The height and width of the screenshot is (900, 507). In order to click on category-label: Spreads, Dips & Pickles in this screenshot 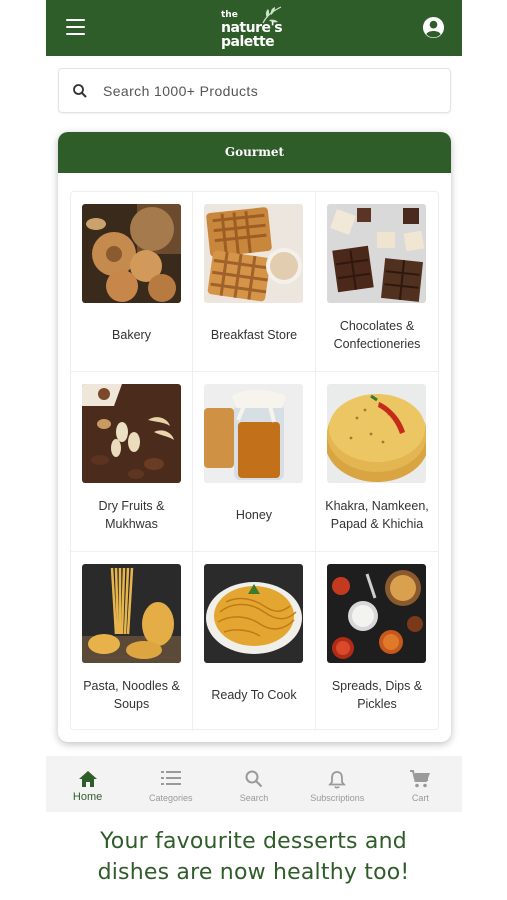, I will do `click(377, 695)`.